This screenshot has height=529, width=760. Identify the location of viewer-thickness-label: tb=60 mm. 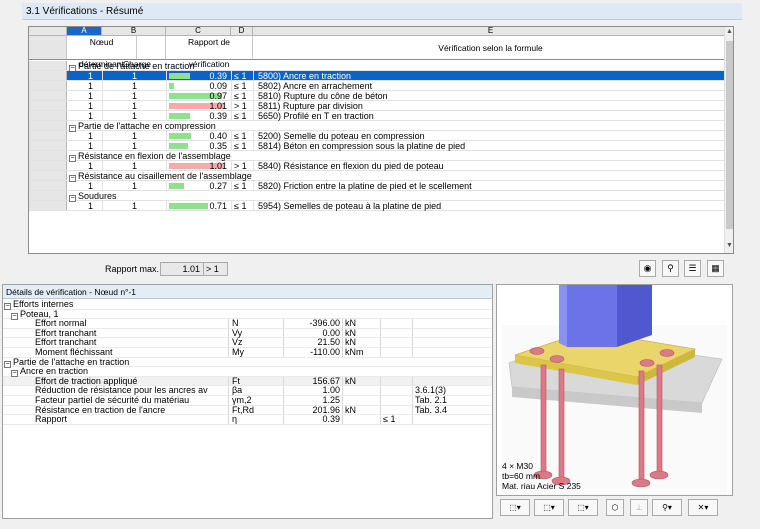
(521, 476).